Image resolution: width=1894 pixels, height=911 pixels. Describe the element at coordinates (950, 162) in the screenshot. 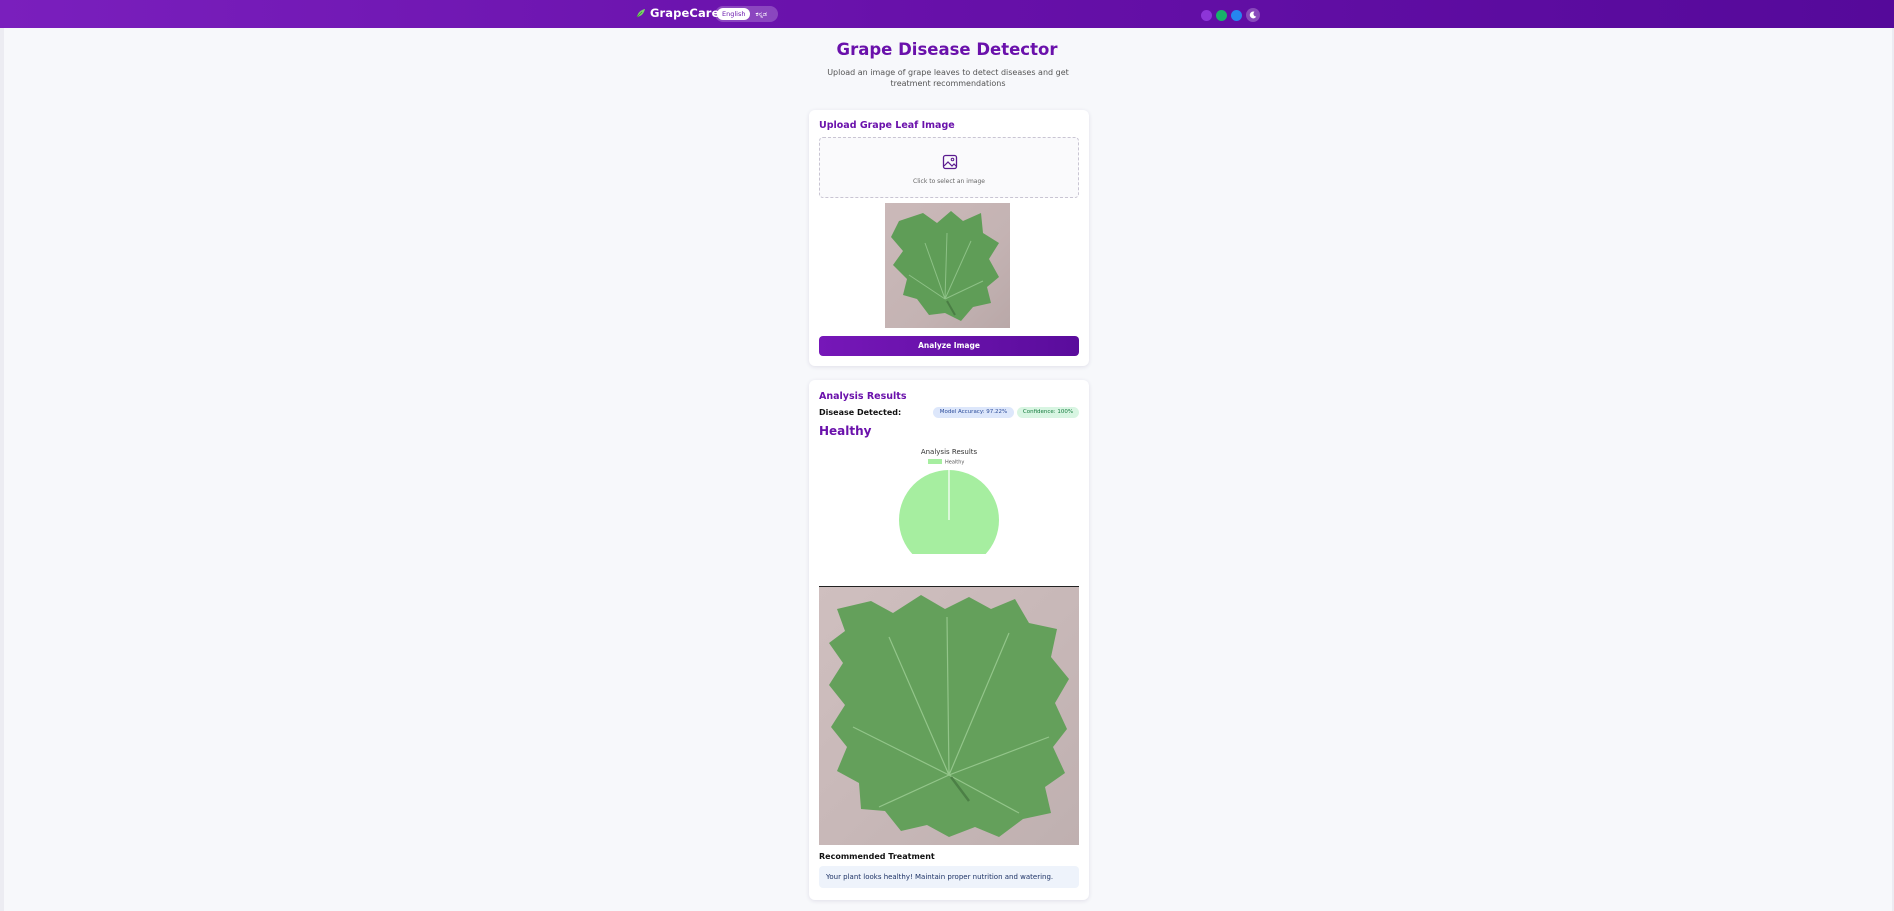

I see `image-icon` at that location.